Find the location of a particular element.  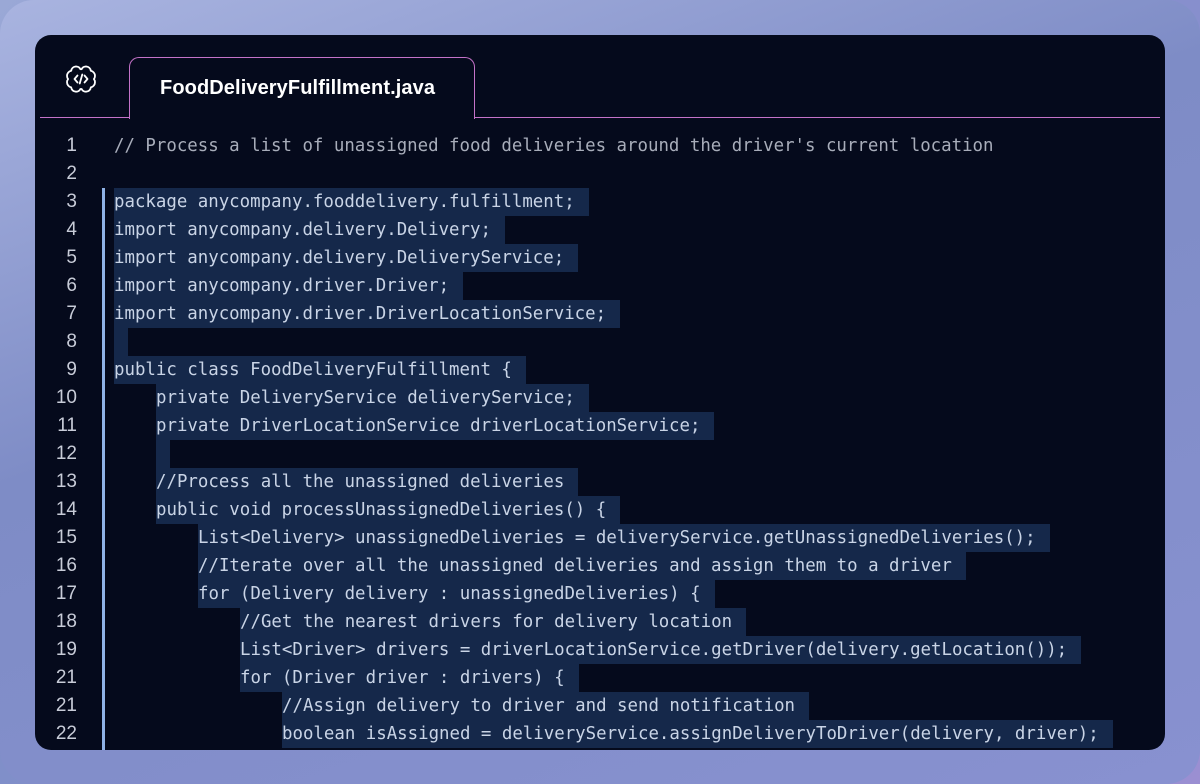

line-number: 15 is located at coordinates (56, 538).